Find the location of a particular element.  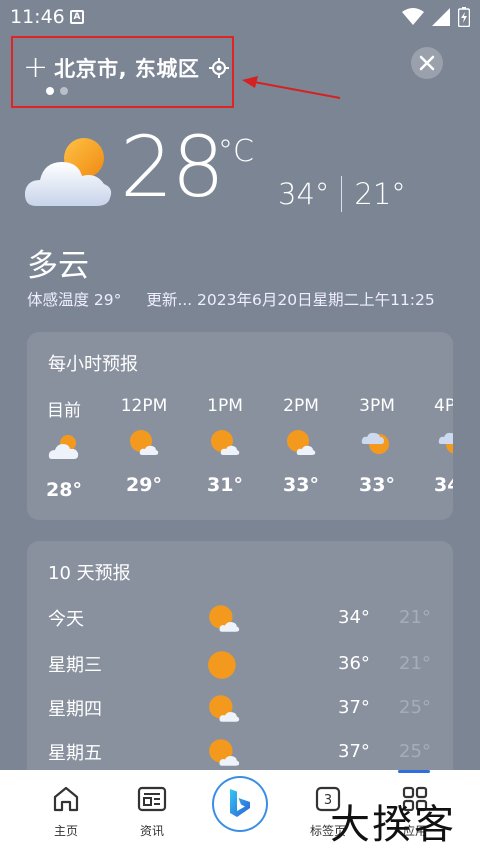

hour-label: 12PM is located at coordinates (144, 406).